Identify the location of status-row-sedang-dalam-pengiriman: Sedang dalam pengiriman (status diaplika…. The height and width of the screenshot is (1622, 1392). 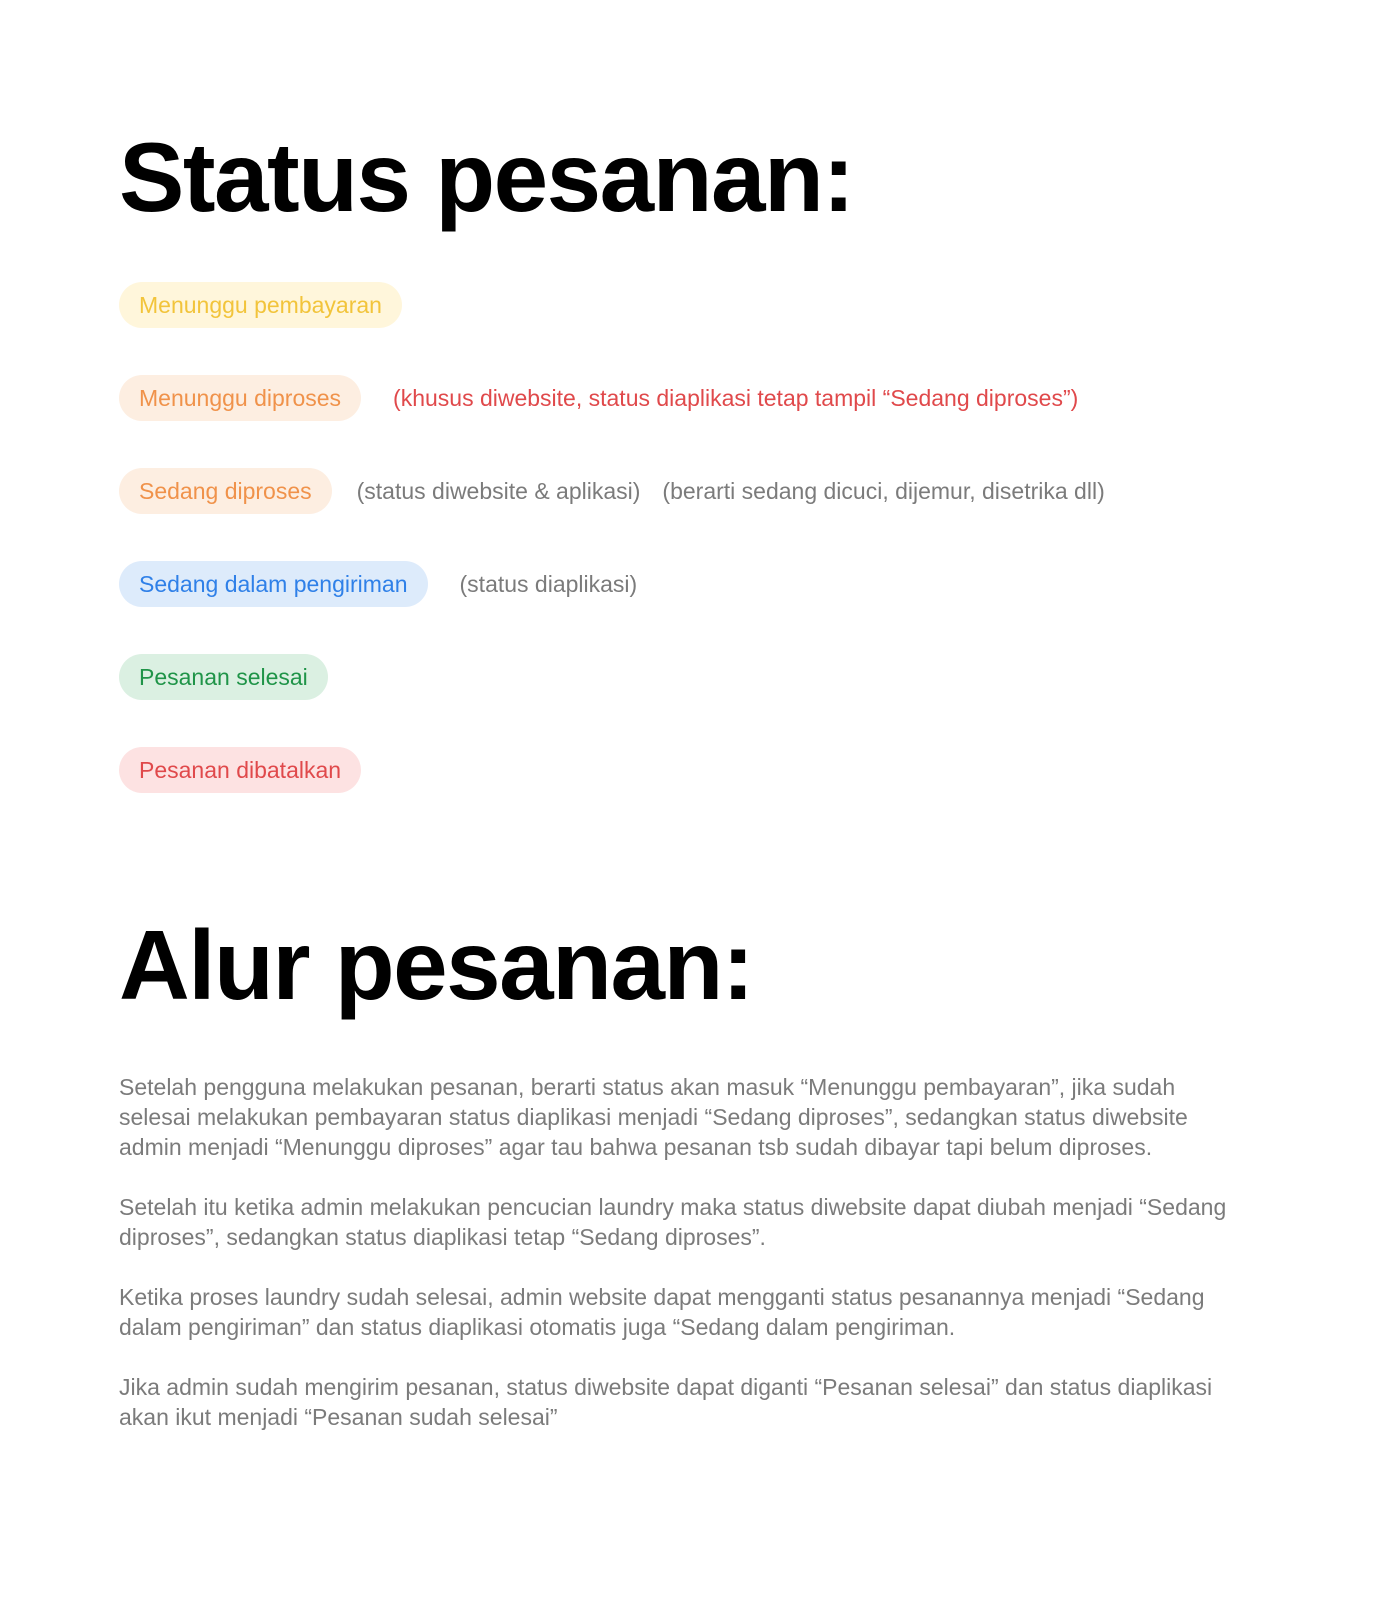
(612, 584).